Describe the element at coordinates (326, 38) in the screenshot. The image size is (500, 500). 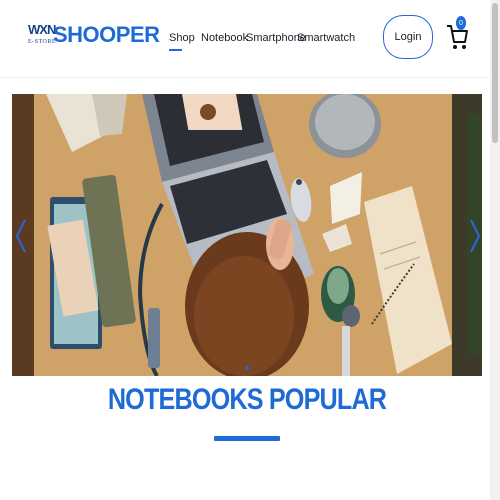
I see `nav-item-smartwatch: Smartwatch` at that location.